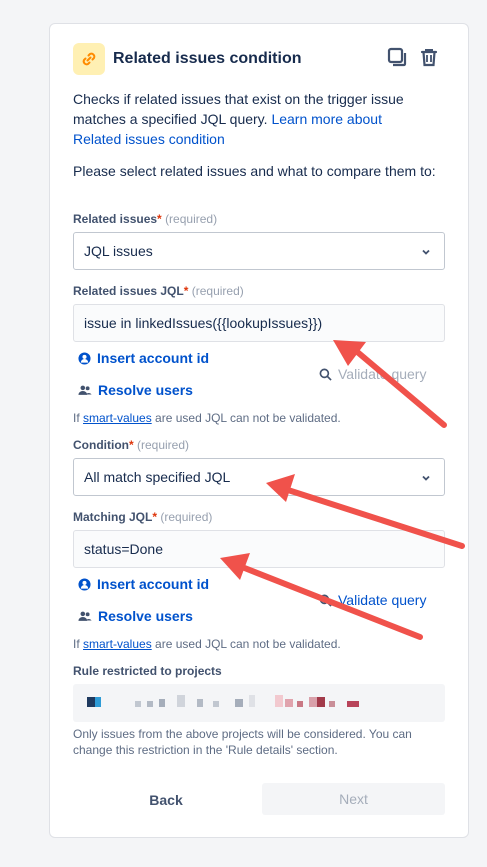 The height and width of the screenshot is (867, 487). What do you see at coordinates (372, 600) in the screenshot?
I see `validate-query-button: Validate query` at bounding box center [372, 600].